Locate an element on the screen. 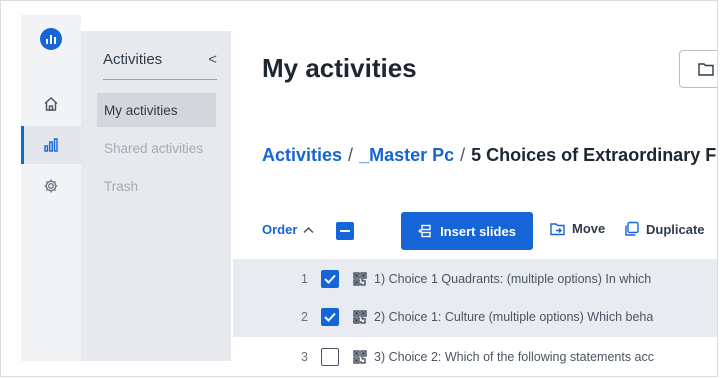  breadcrumb-activities: Activities is located at coordinates (302, 155).